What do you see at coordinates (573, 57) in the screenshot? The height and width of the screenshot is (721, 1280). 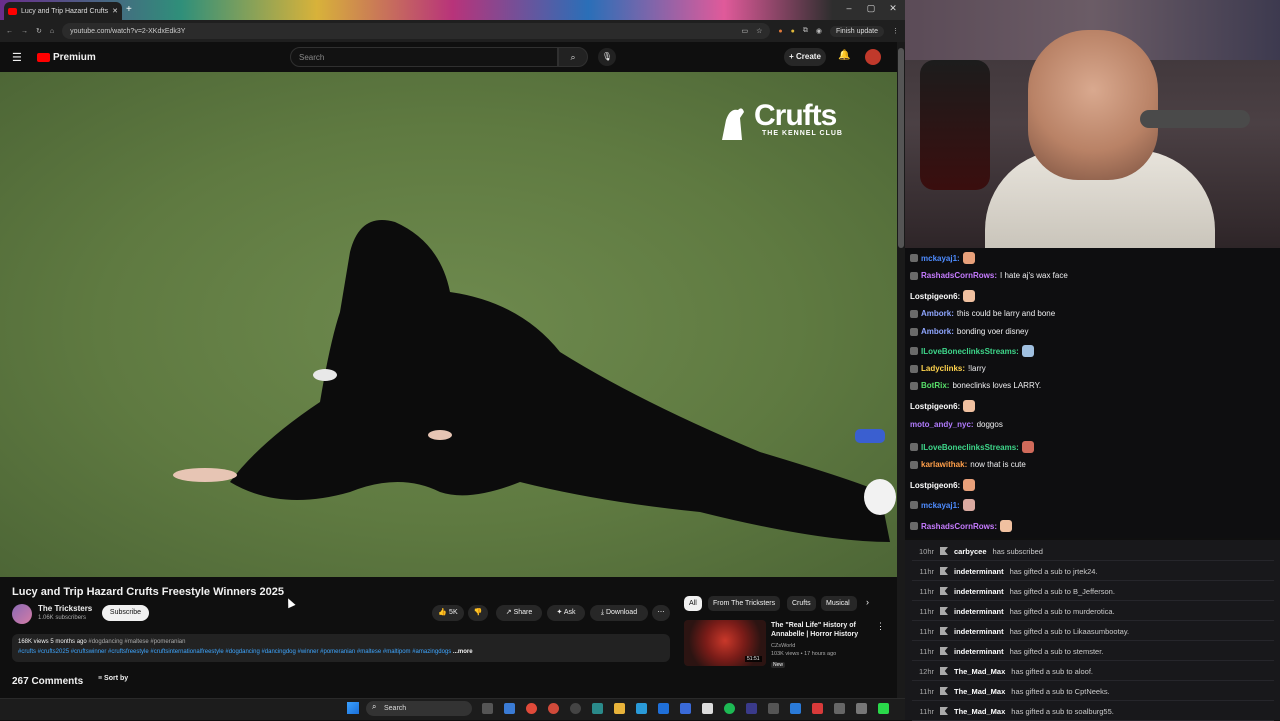 I see `search-button: ⌕` at bounding box center [573, 57].